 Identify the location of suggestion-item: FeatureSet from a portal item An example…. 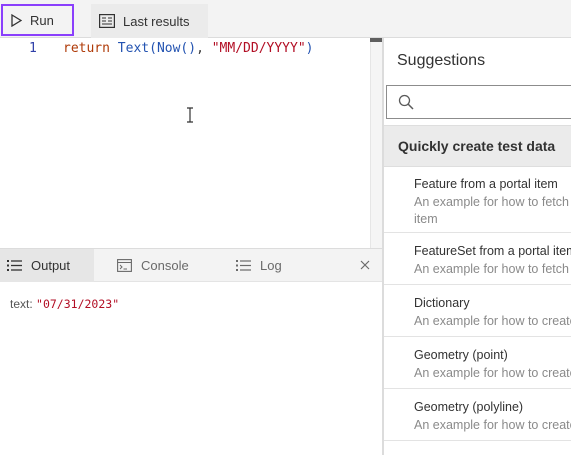
(477, 259).